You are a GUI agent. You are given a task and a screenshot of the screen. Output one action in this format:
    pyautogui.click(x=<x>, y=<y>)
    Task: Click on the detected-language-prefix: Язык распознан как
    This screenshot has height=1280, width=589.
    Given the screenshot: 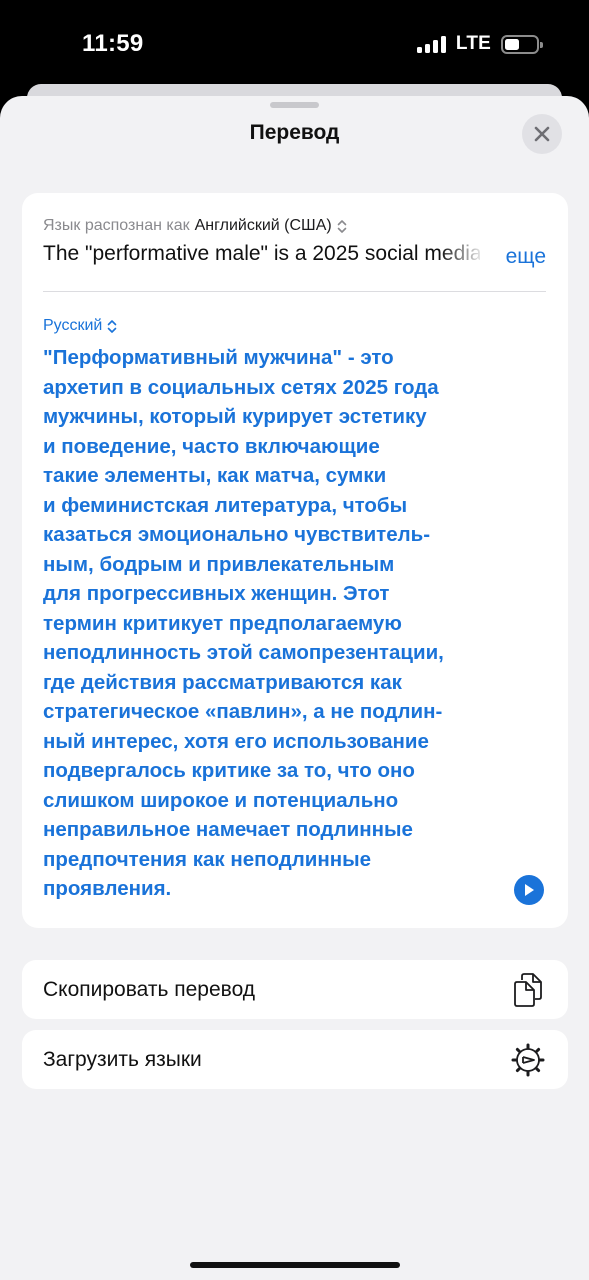 What is the action you would take?
    pyautogui.click(x=116, y=225)
    